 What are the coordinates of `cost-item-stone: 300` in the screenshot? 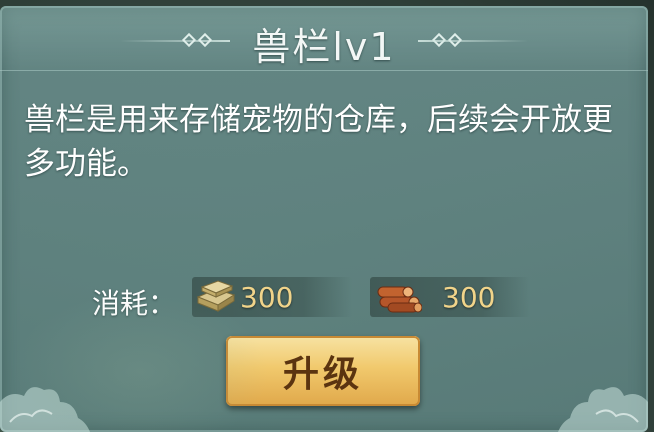 It's located at (272, 297).